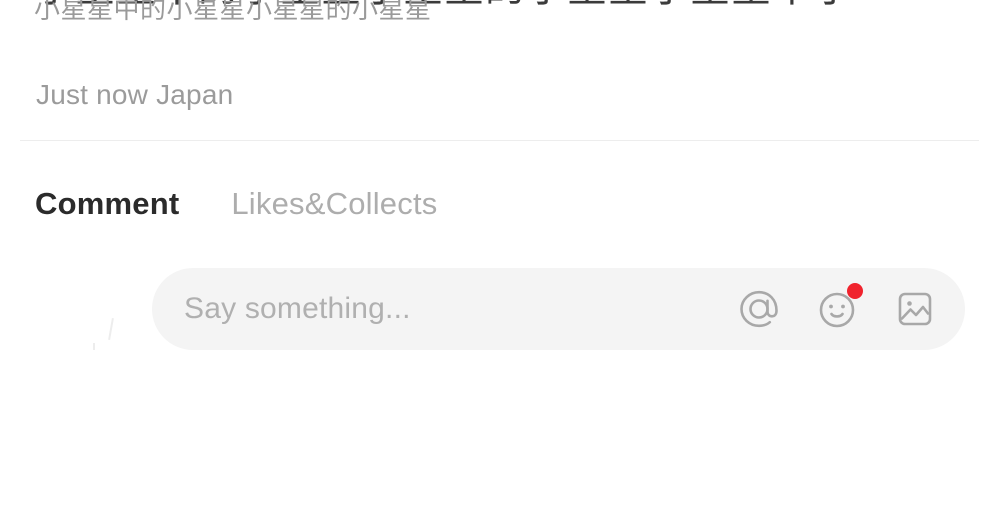  Describe the element at coordinates (499, 11) in the screenshot. I see `clipped-post-text: 小星星中的小星星小星星的小星星小星星中小 小星星中的小星星小星星的小星星` at that location.